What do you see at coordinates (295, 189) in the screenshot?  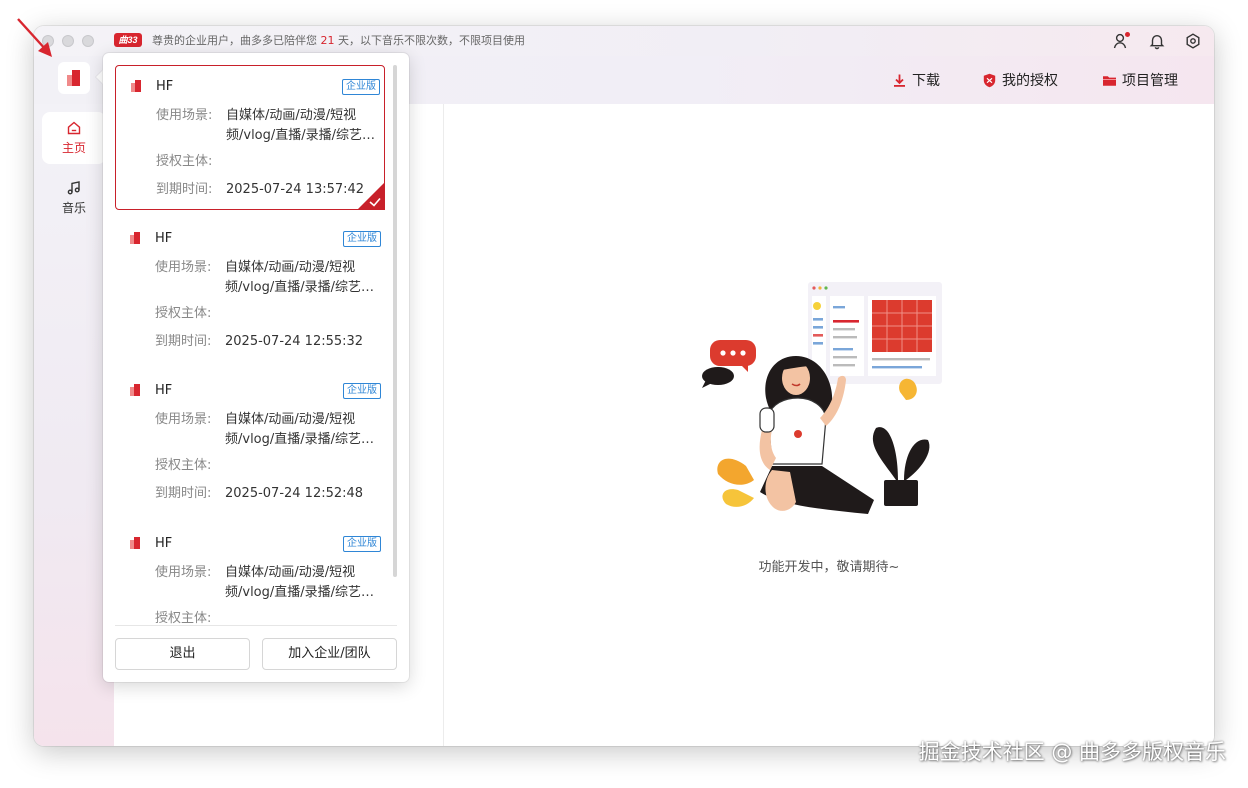 I see `expire-value: 2025-07-24 13:57:42` at bounding box center [295, 189].